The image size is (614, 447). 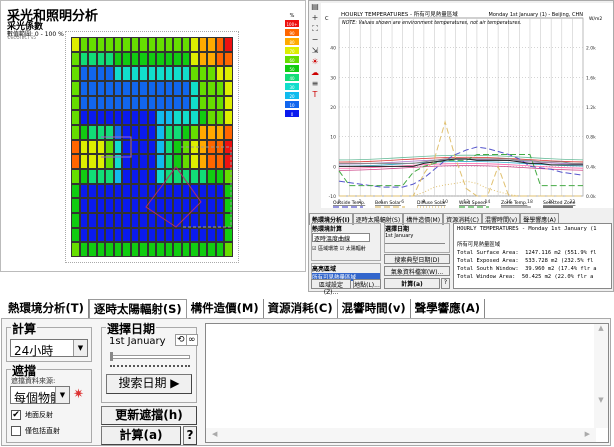 What do you see at coordinates (315, 17) in the screenshot?
I see `zoom-in-icon: +` at bounding box center [315, 17].